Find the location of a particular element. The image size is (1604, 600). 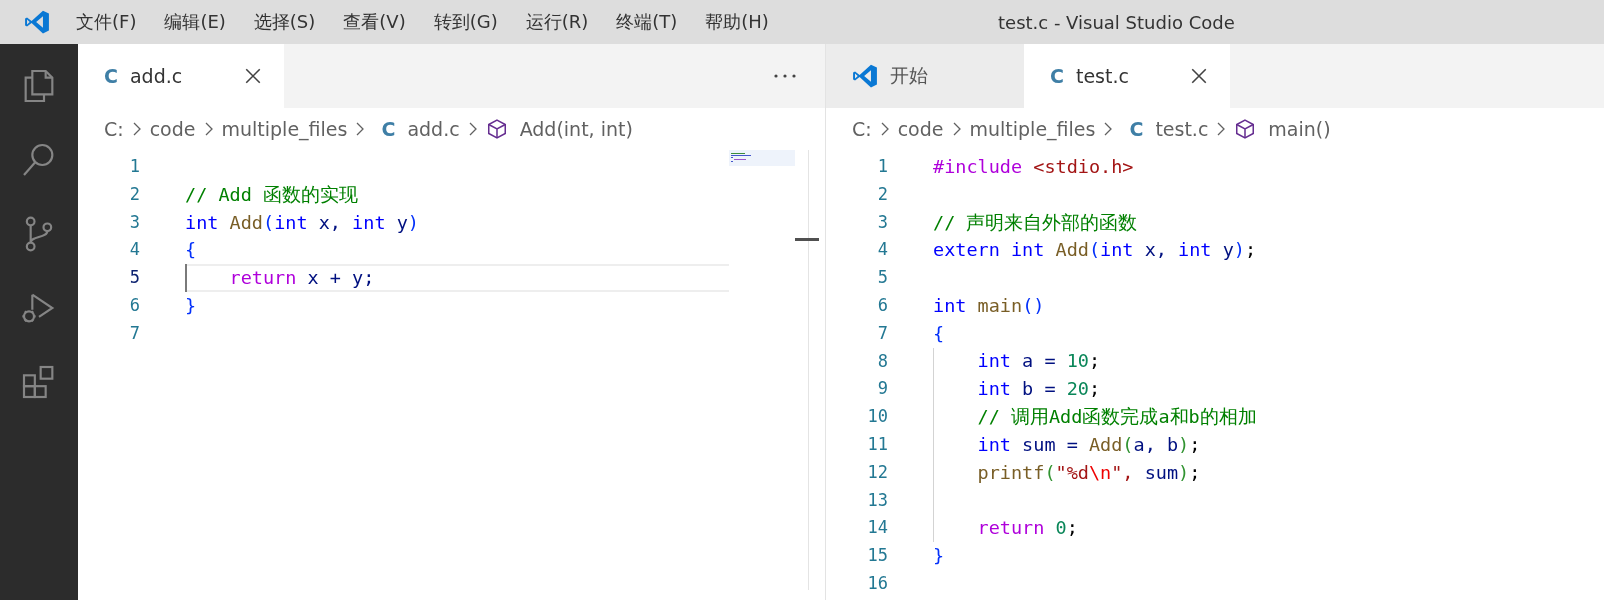

line-number: 11 is located at coordinates (877, 444).